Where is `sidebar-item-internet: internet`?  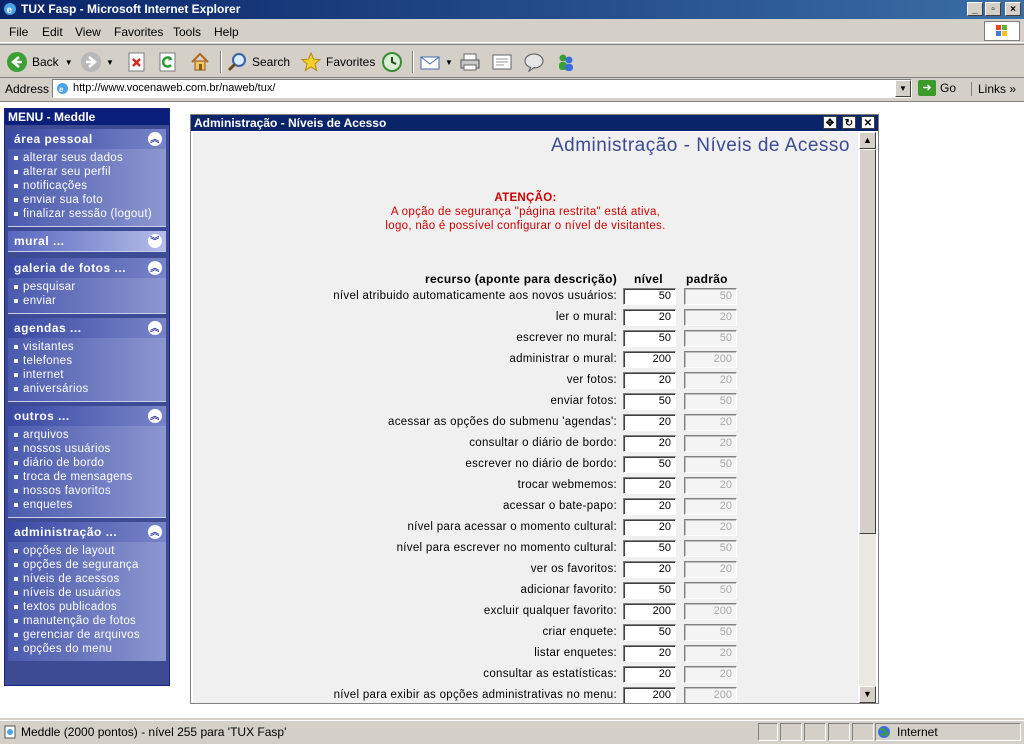 sidebar-item-internet: internet is located at coordinates (90, 375).